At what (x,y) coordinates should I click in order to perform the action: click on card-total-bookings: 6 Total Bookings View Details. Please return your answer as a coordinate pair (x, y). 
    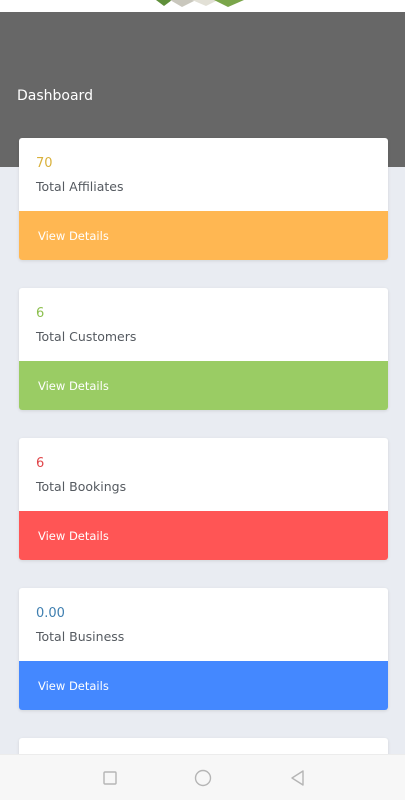
    Looking at the image, I should click on (203, 499).